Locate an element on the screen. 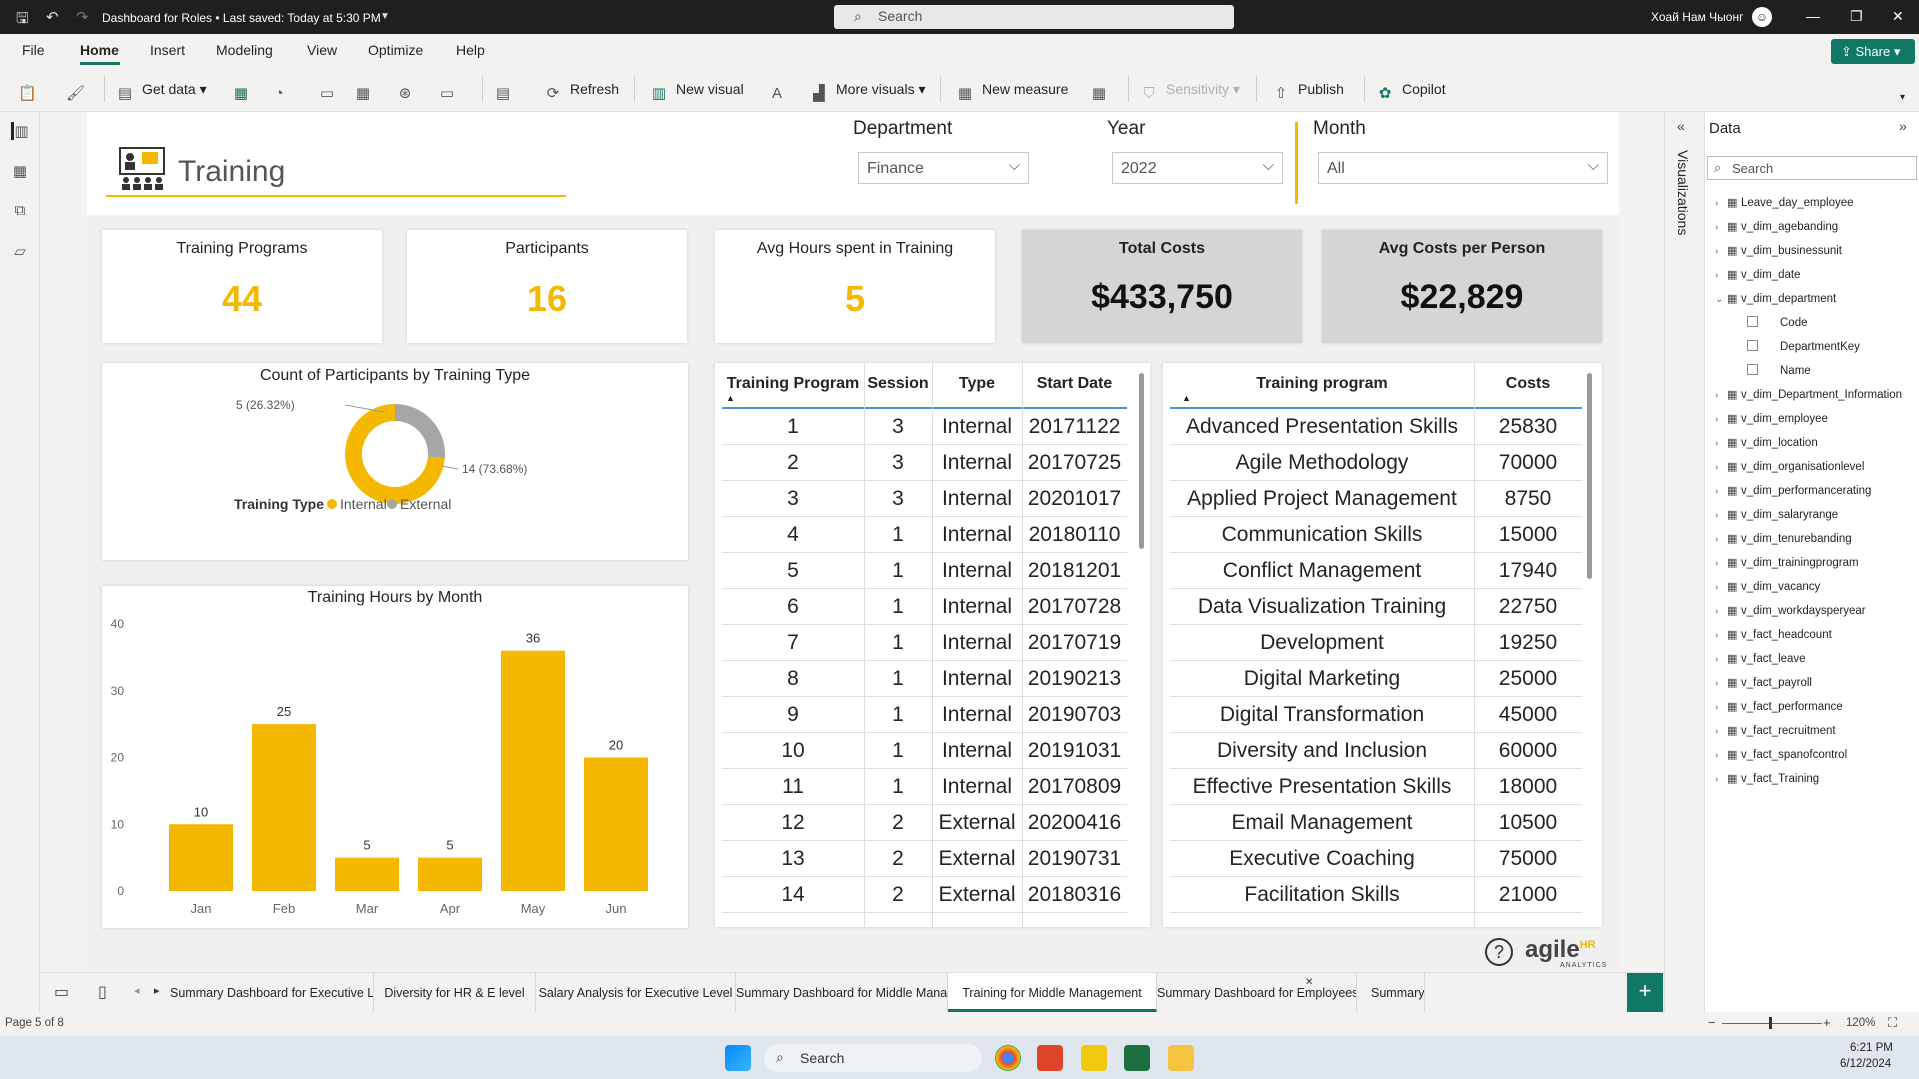  scroll-right-icon: ▸ is located at coordinates (157, 990).